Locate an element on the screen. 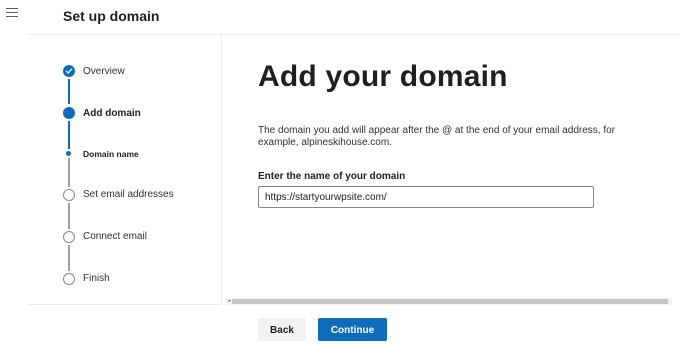 The height and width of the screenshot is (345, 680). domain-field-label: Enter the name of your domain is located at coordinates (332, 176).